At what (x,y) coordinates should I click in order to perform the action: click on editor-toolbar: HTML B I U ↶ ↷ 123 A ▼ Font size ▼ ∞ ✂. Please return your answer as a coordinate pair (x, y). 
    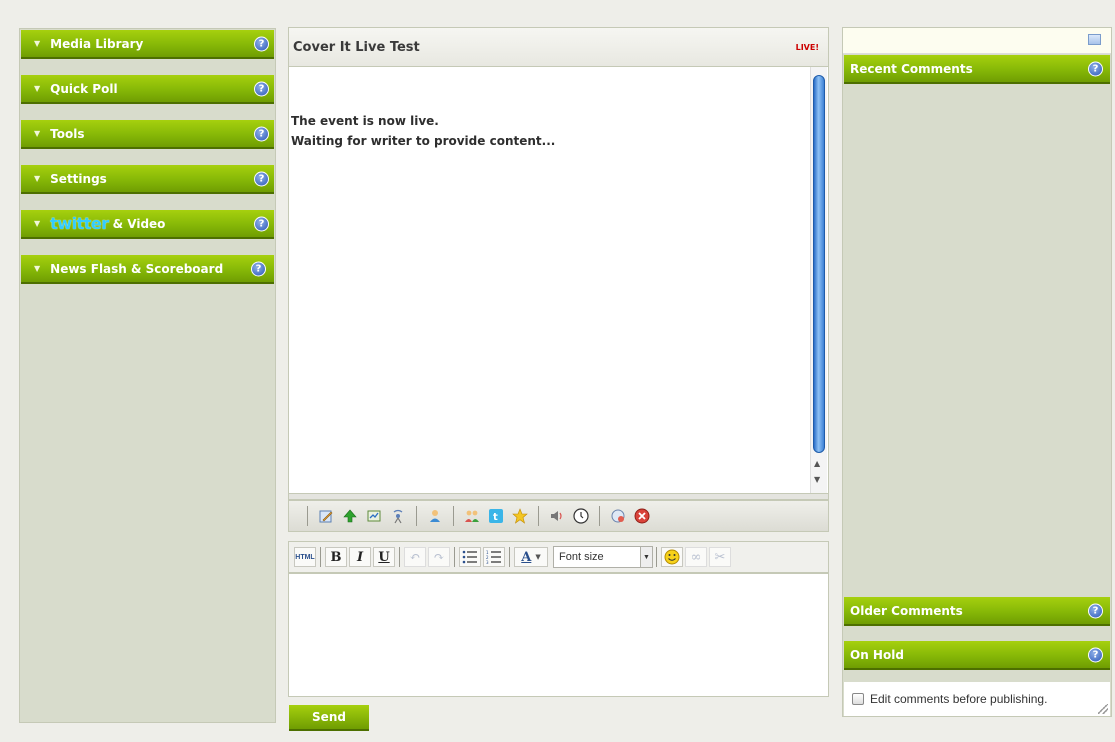
    Looking at the image, I should click on (558, 557).